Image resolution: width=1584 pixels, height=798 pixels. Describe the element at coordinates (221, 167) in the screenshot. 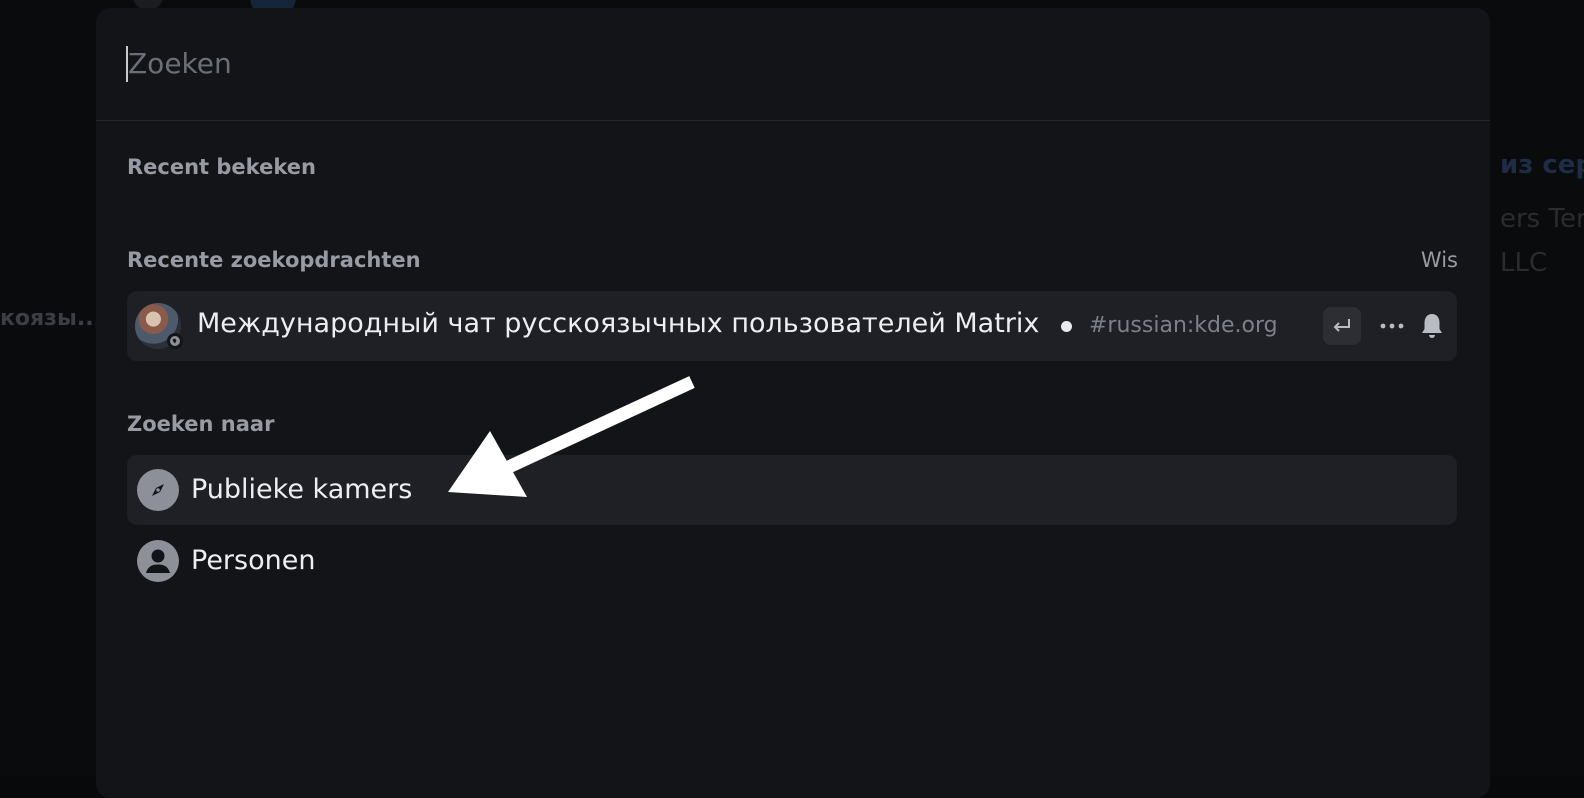

I see `recently-viewed-heading: Recent bekeken` at that location.